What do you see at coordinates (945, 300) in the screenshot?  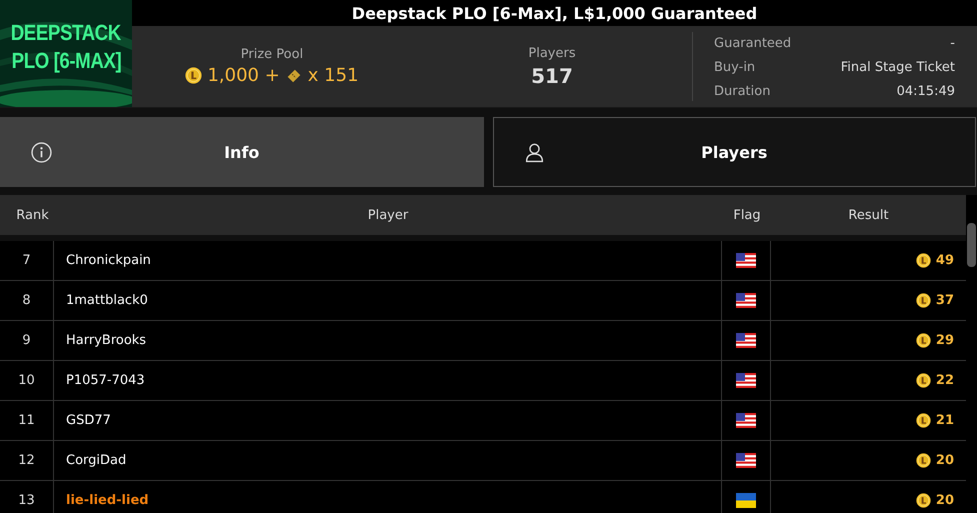 I see `result-value: 37` at bounding box center [945, 300].